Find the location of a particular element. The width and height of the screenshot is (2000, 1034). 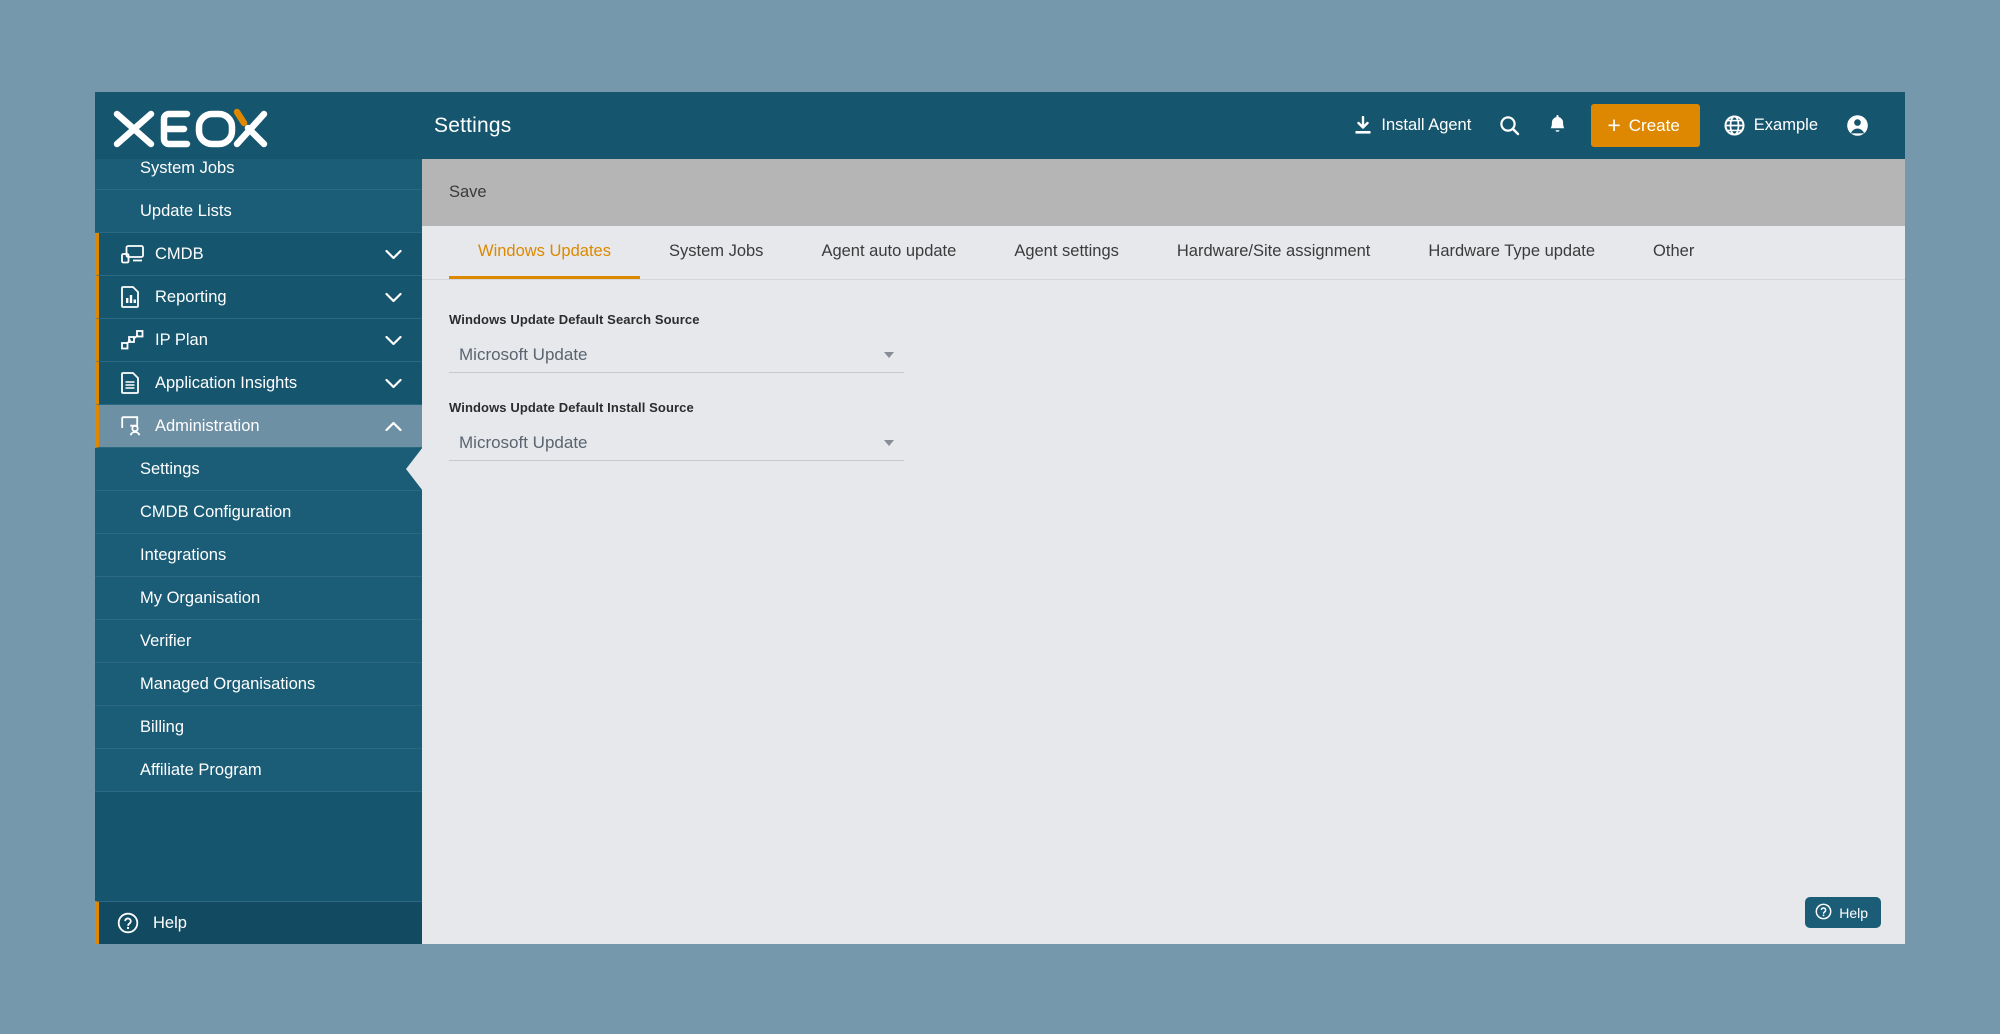

sidebar-item-label: Billing is located at coordinates (162, 726).